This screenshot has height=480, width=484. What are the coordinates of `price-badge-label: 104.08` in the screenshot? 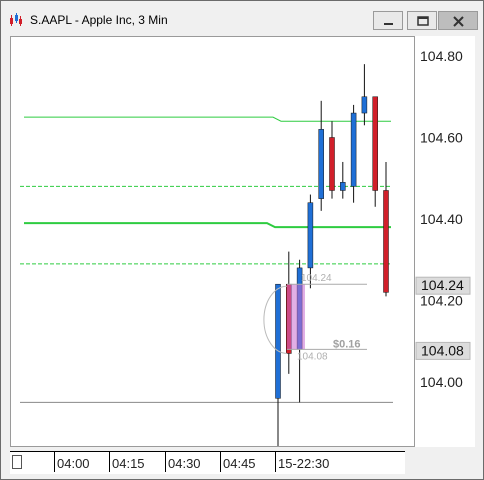 It's located at (442, 350).